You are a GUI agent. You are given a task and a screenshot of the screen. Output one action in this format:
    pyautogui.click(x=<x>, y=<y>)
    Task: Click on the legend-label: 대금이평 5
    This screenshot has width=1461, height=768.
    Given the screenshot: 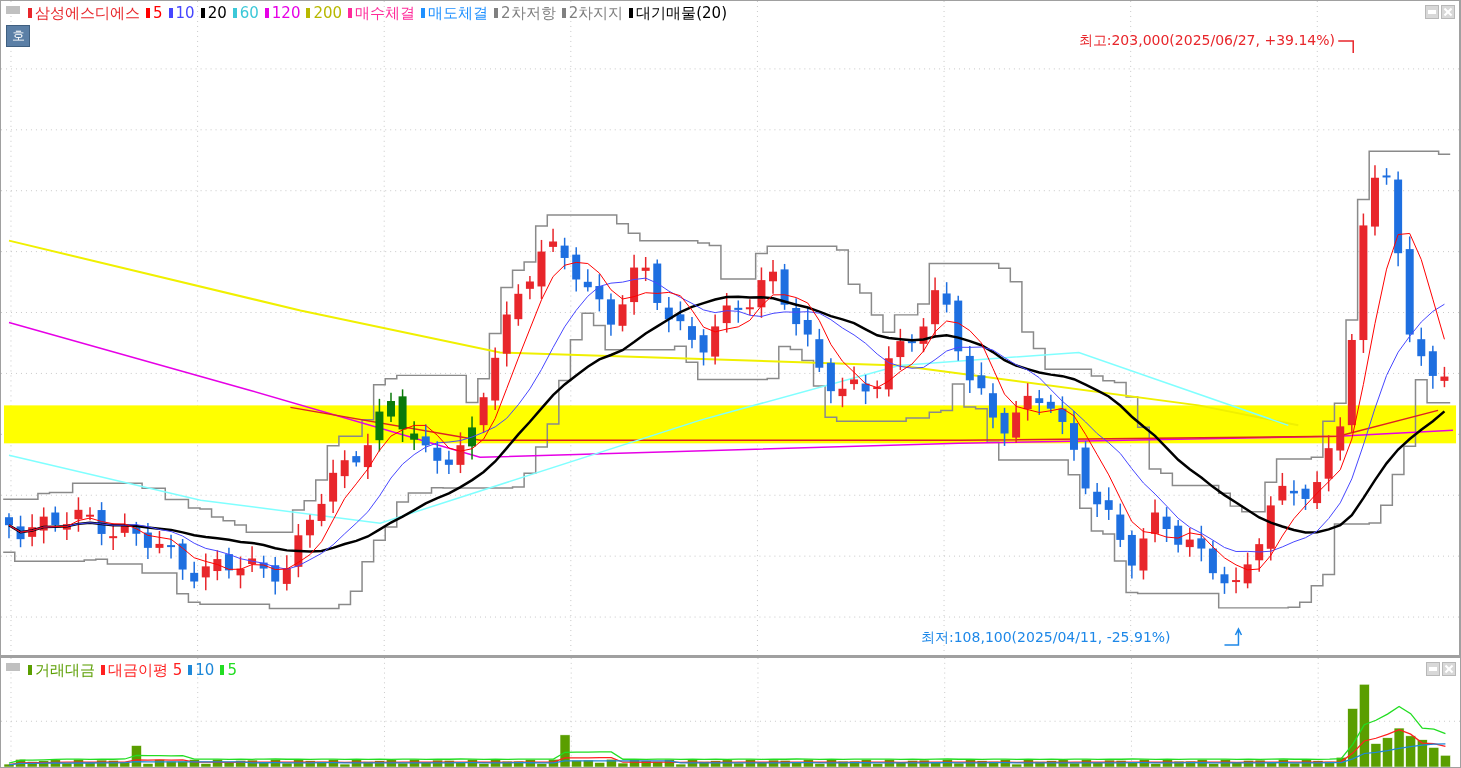 What is the action you would take?
    pyautogui.click(x=145, y=670)
    